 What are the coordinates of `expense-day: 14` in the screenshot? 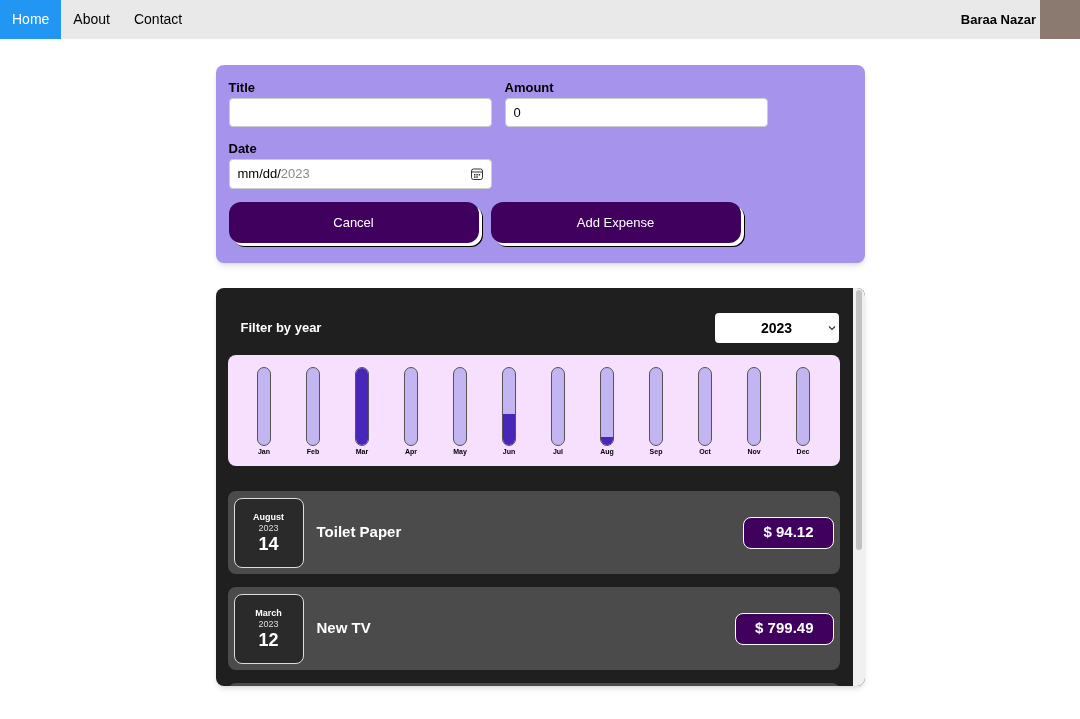 It's located at (268, 543).